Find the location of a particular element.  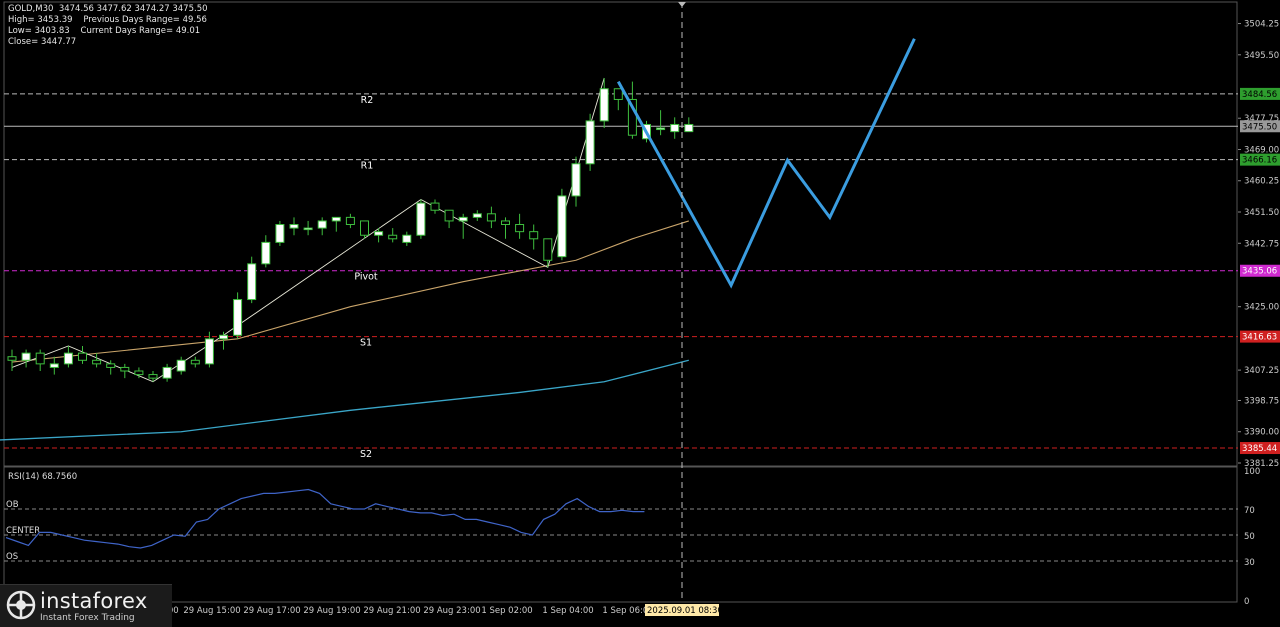

level-label-s1: S1 is located at coordinates (366, 343).